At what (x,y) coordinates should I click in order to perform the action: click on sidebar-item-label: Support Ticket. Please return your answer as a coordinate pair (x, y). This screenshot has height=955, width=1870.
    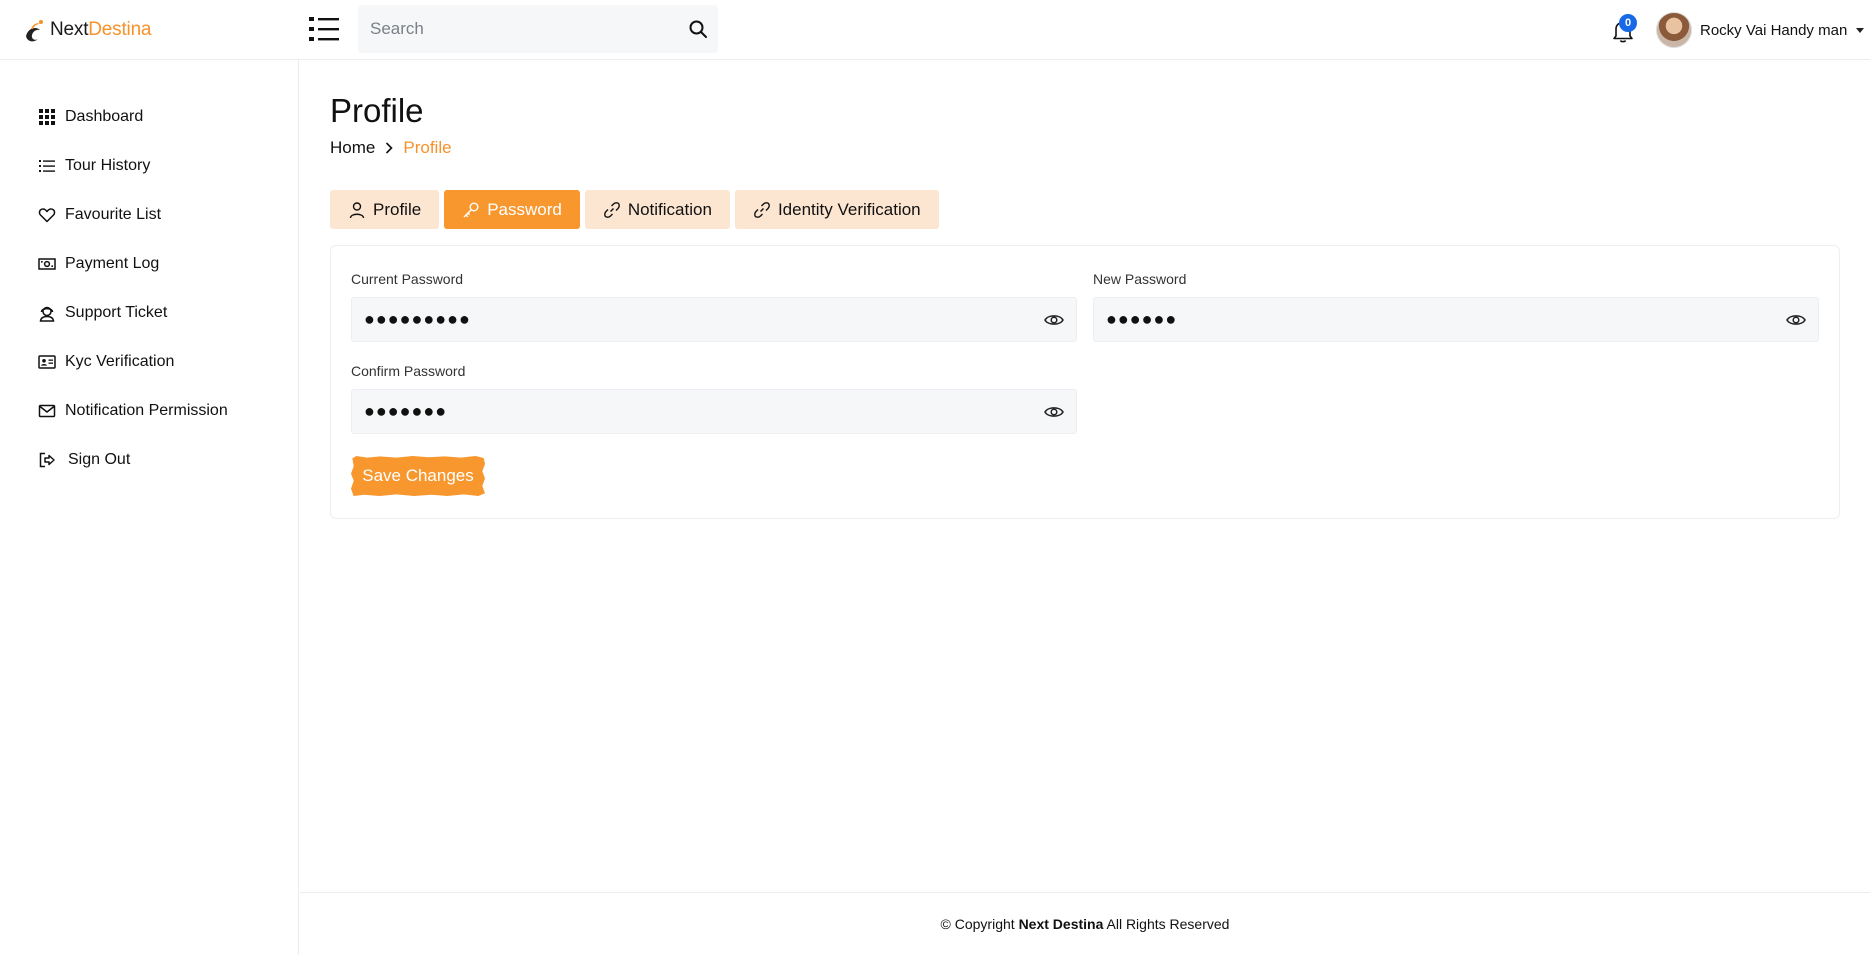
    Looking at the image, I should click on (116, 312).